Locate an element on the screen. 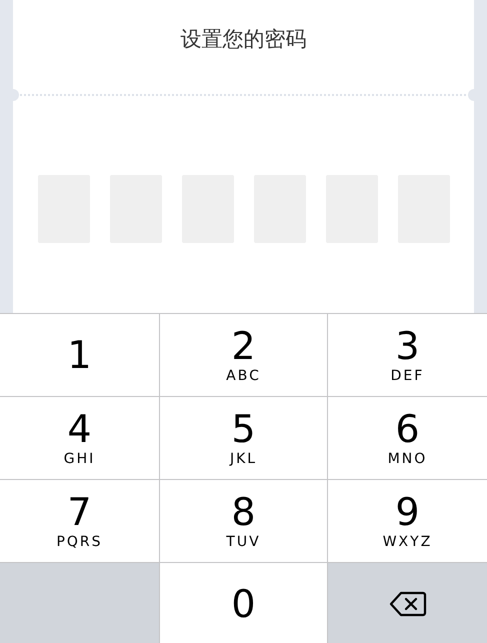  backspace-key is located at coordinates (407, 603).